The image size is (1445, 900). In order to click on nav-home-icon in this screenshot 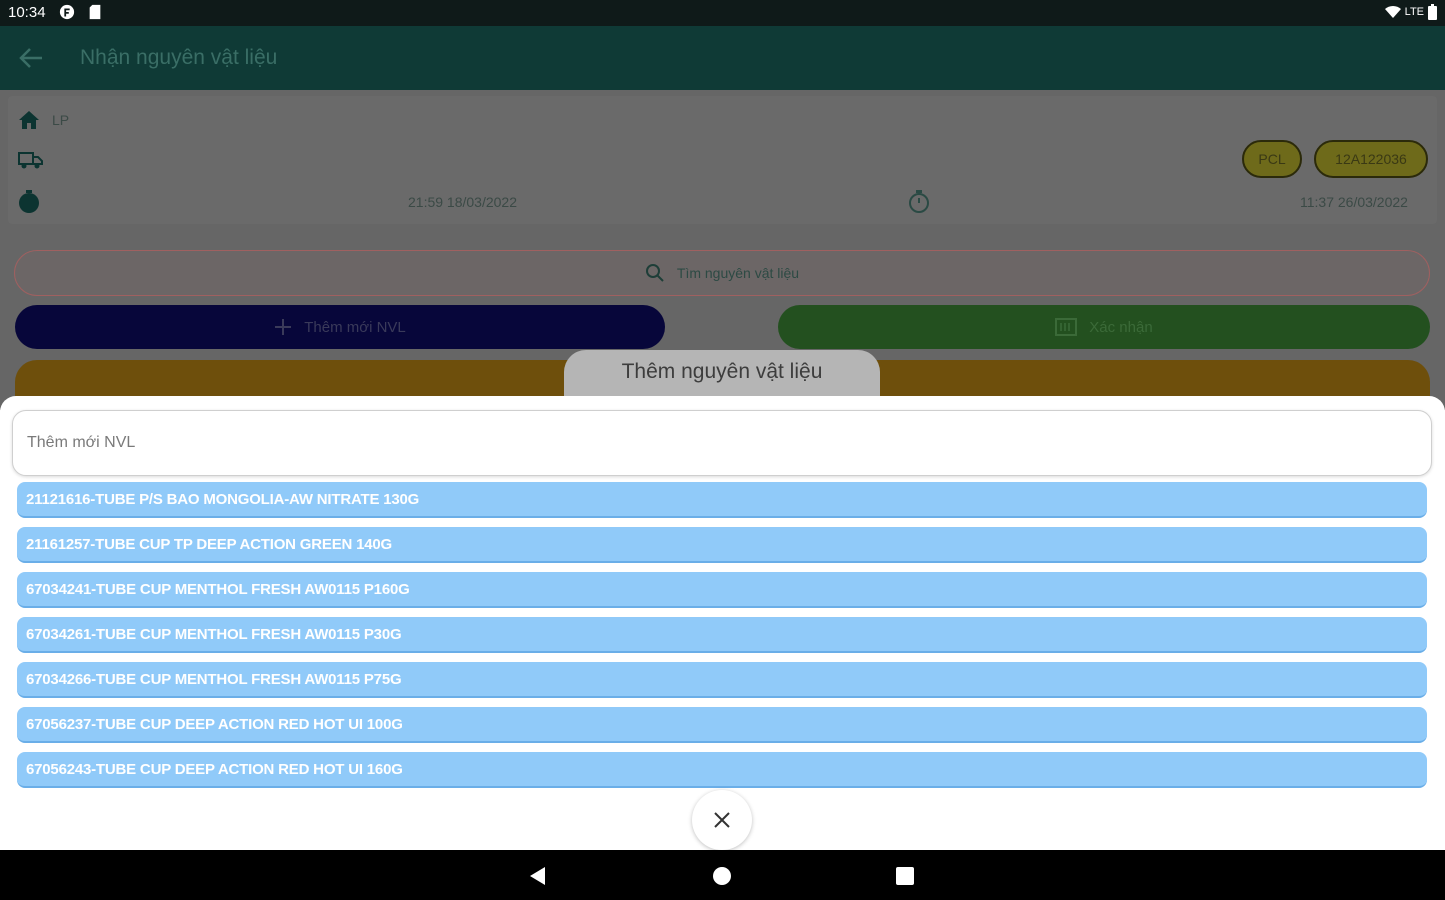, I will do `click(722, 876)`.